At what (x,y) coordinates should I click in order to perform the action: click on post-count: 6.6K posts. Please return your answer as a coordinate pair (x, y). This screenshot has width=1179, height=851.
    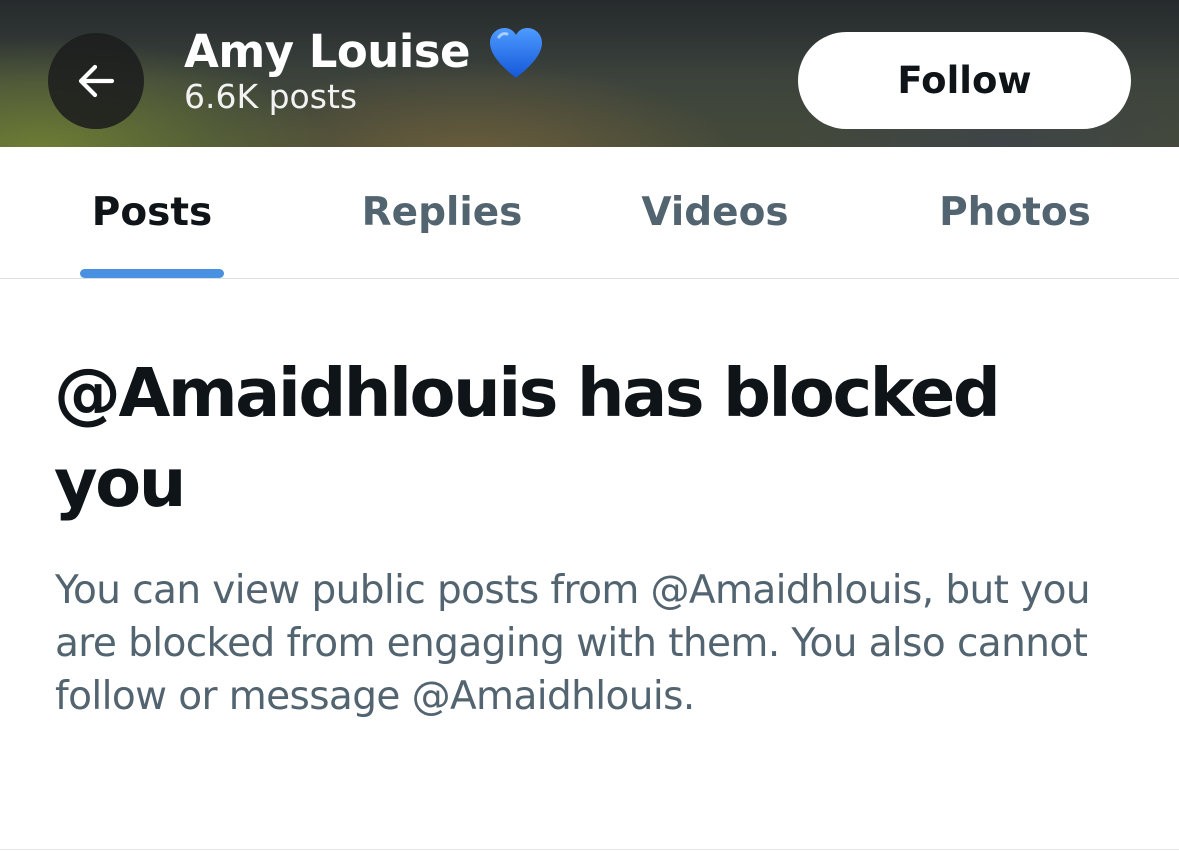
    Looking at the image, I should click on (271, 96).